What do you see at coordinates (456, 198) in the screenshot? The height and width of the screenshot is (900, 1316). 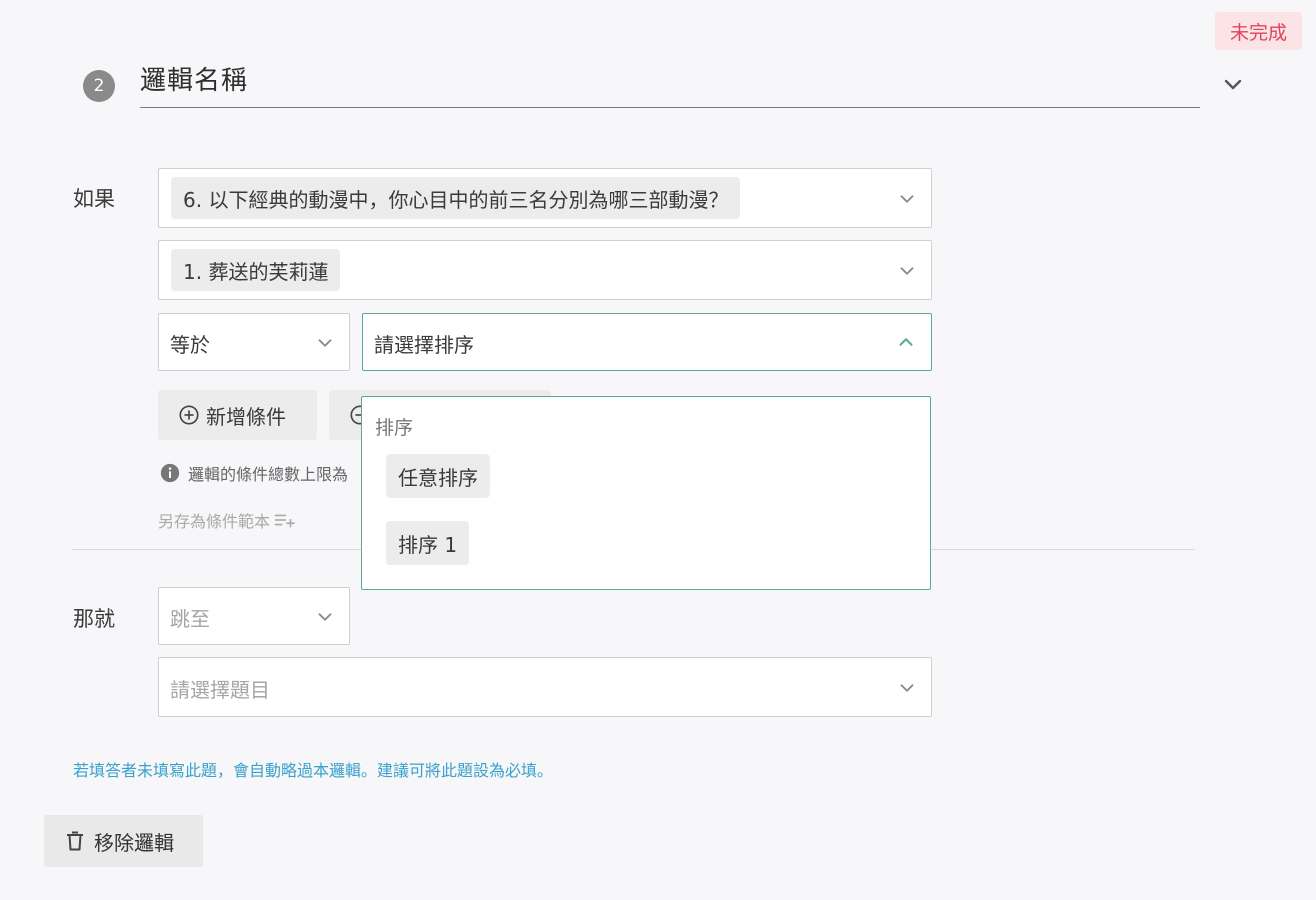 I see `question-chip: 6. 以下經典的動漫中，你心目中的前三名分別為哪三部動漫？` at bounding box center [456, 198].